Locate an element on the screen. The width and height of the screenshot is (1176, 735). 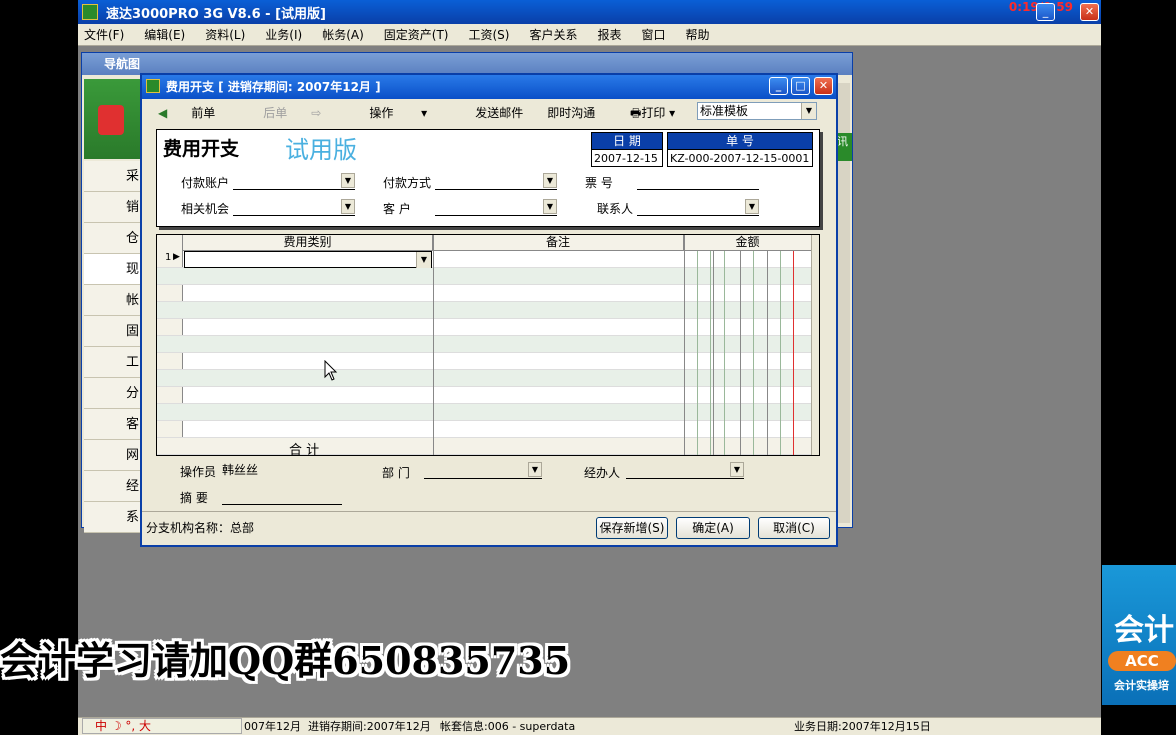
dialog-title: 费用开支 [ 进销存期间: 2007年12月 ] is located at coordinates (273, 87).